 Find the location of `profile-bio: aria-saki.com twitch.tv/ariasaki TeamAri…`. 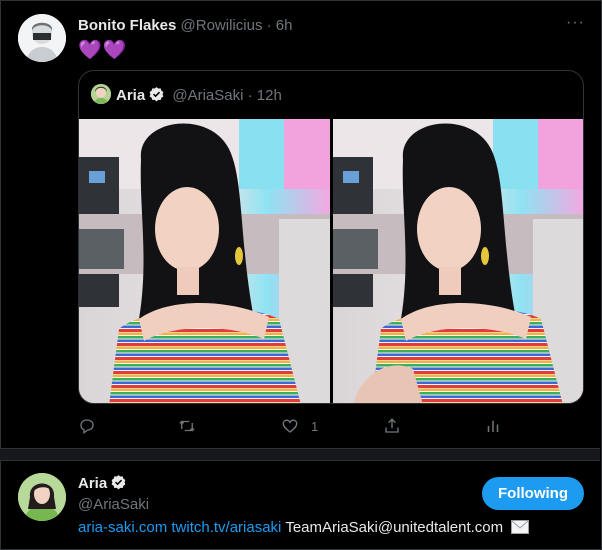

profile-bio: aria-saki.com twitch.tv/ariasaki TeamAri… is located at coordinates (304, 527).